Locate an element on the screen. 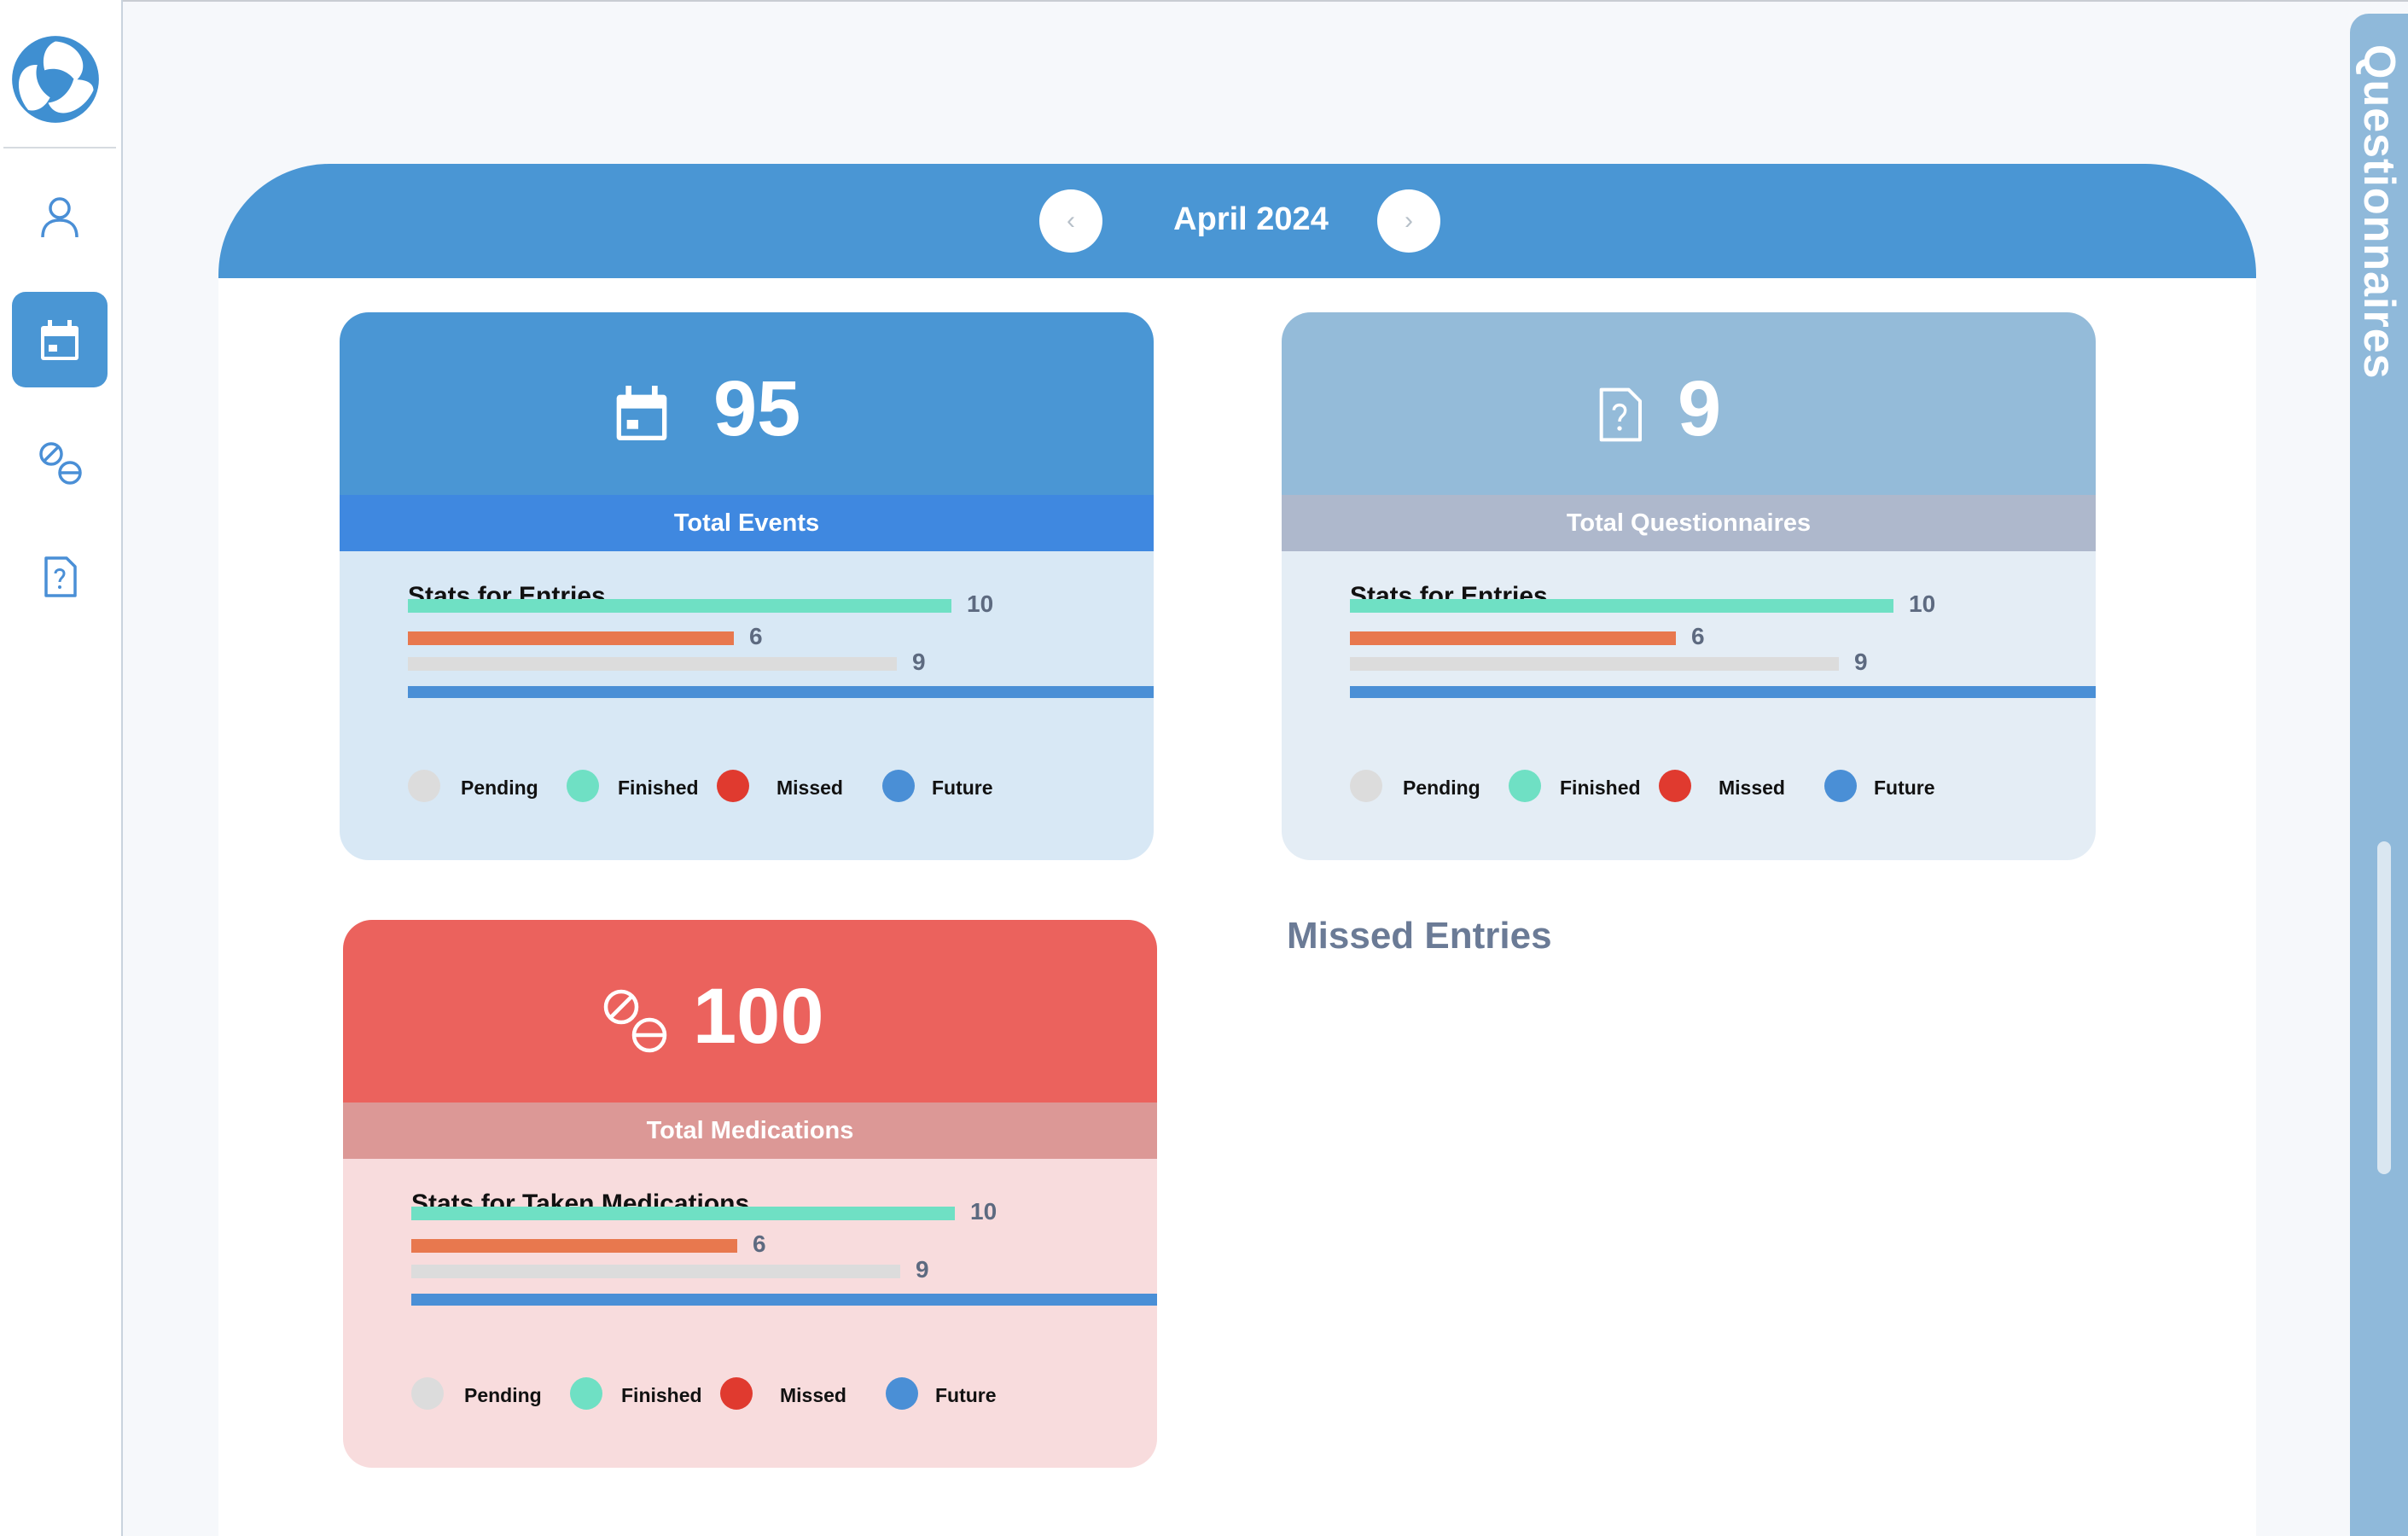 The height and width of the screenshot is (1536, 2408). sidebar-item-profile is located at coordinates (60, 217).